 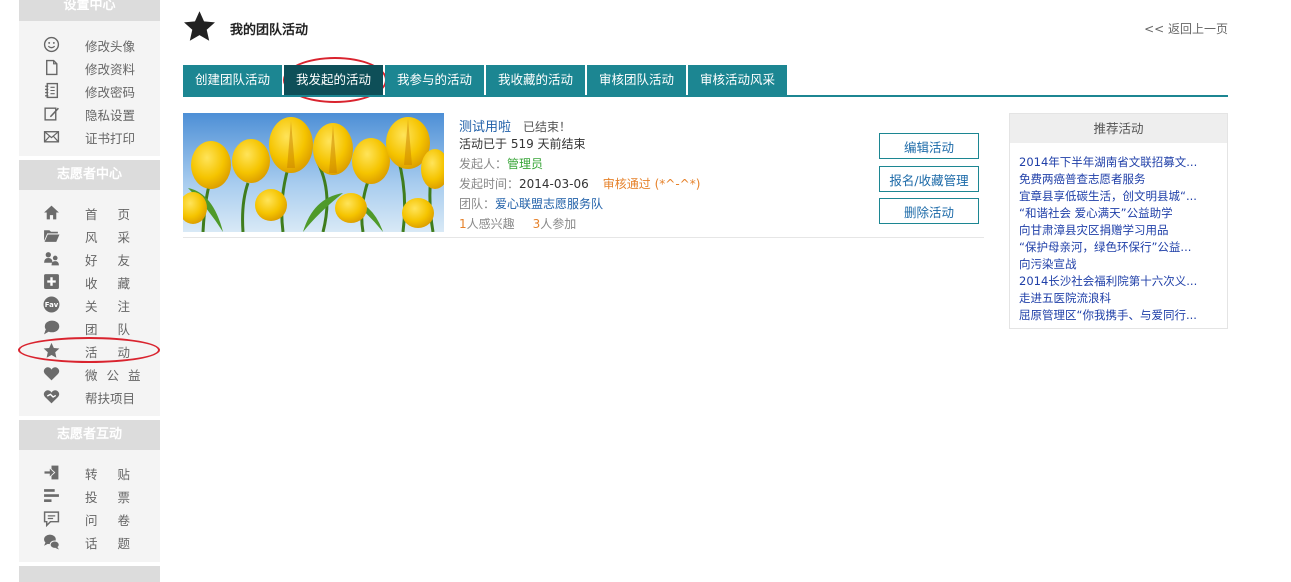 I want to click on sidebar-item-label: 微公益, so click(x=117, y=375).